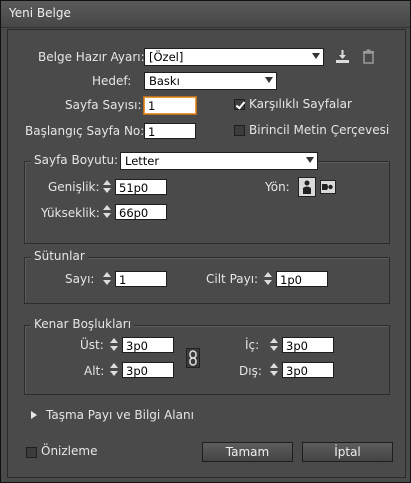  I want to click on margin-outside-stepper, so click(274, 370).